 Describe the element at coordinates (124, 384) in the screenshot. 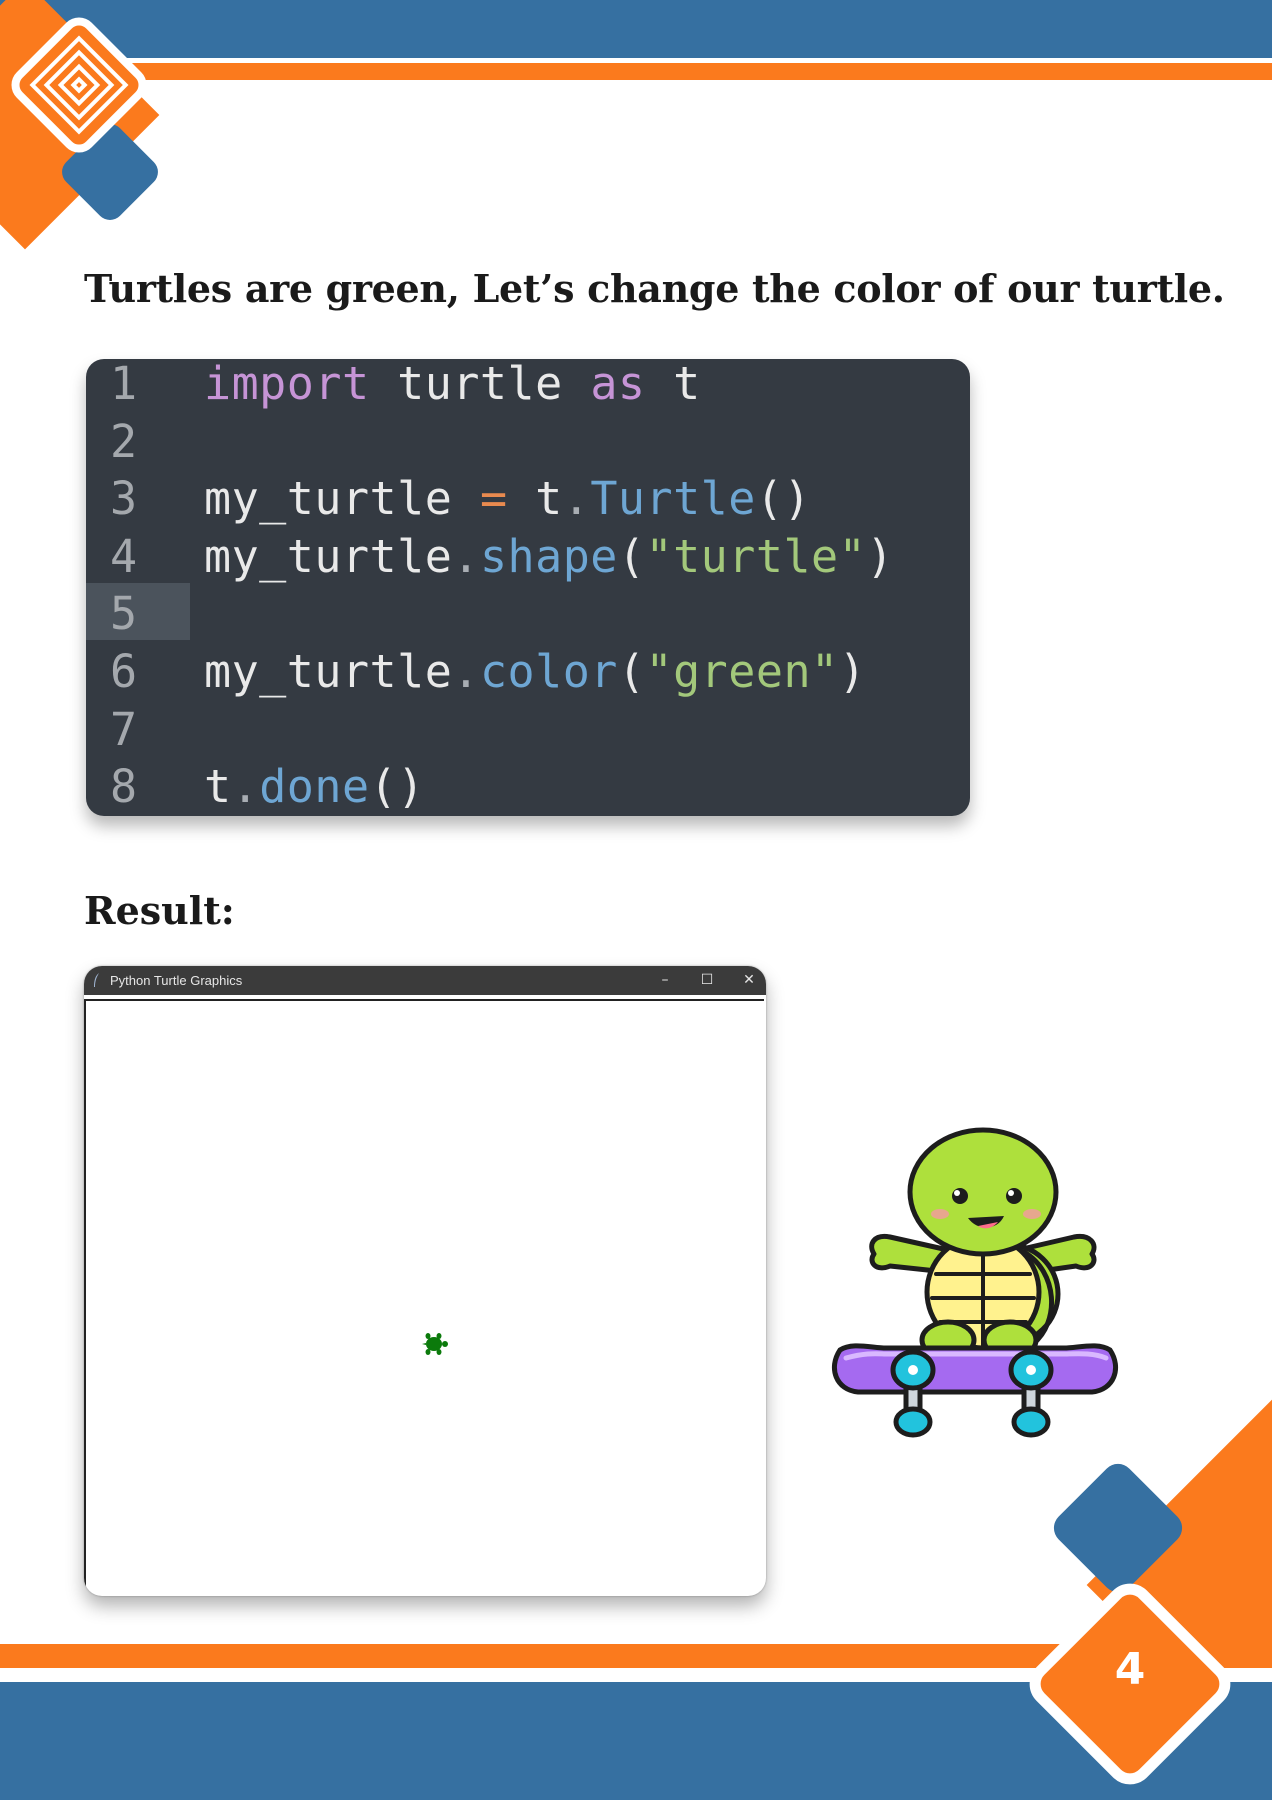

I see `line-number: 1` at that location.